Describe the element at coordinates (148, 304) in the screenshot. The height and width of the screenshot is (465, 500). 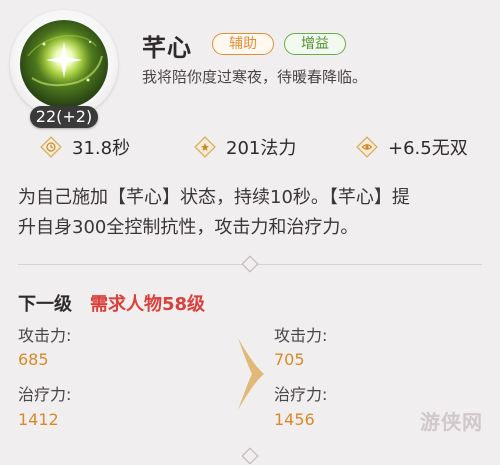
I see `next-level-requirement: 需求人物58级` at that location.